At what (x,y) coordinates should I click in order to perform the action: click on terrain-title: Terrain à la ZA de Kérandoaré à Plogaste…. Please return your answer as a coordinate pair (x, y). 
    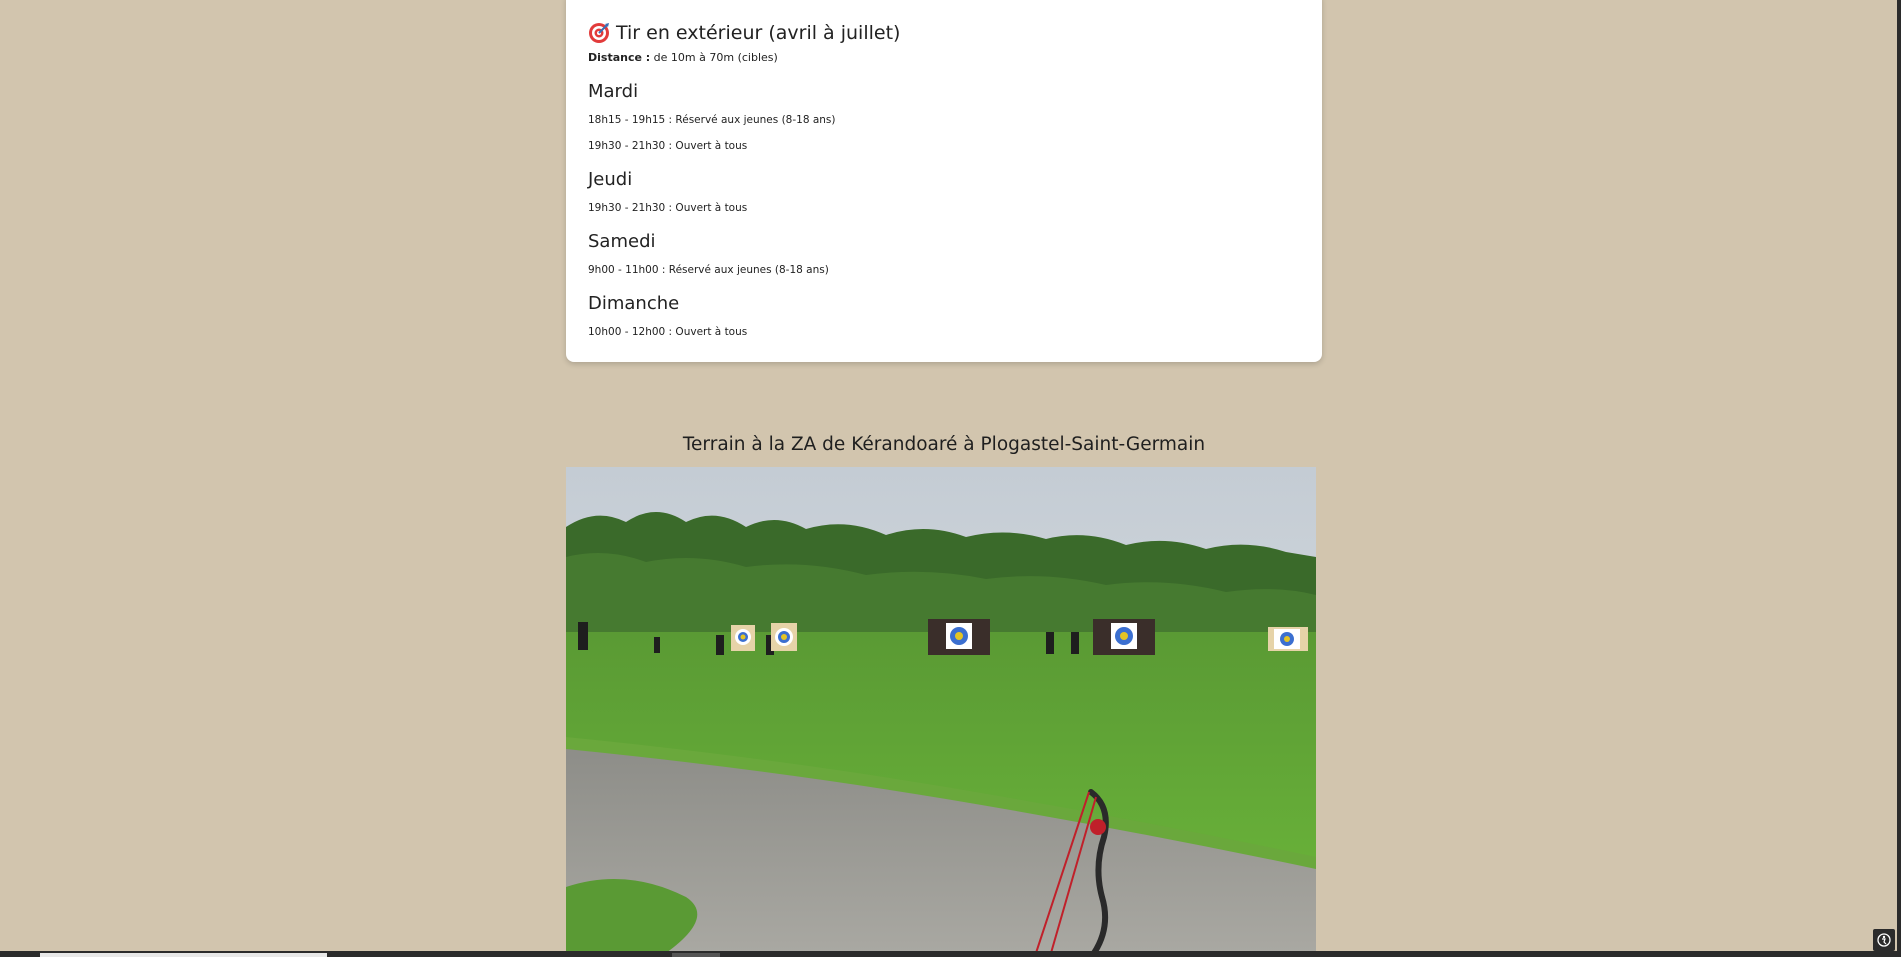
    Looking at the image, I should click on (944, 444).